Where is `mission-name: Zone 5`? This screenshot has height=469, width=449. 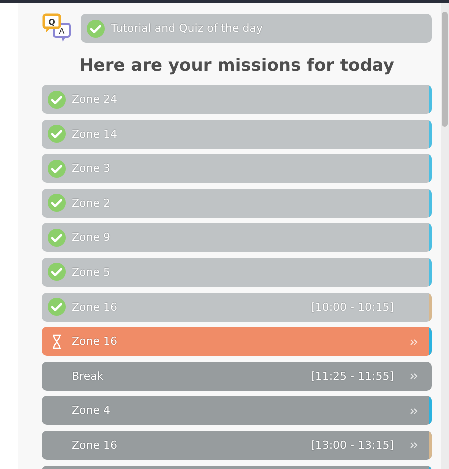 mission-name: Zone 5 is located at coordinates (92, 272).